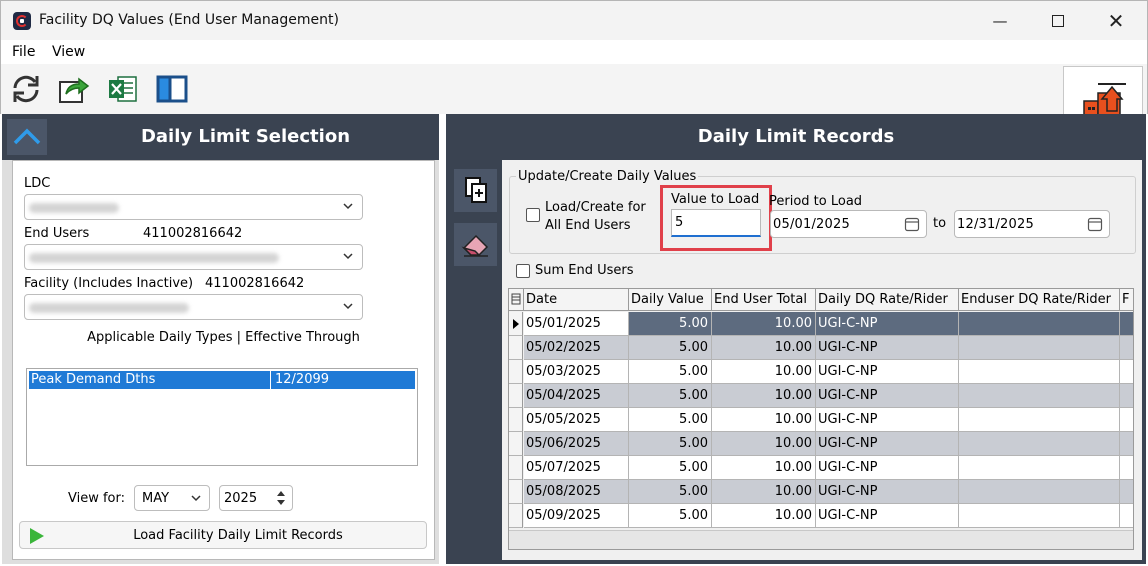 The image size is (1148, 566). What do you see at coordinates (576, 372) in the screenshot?
I see `cell-date: 05/03/2025` at bounding box center [576, 372].